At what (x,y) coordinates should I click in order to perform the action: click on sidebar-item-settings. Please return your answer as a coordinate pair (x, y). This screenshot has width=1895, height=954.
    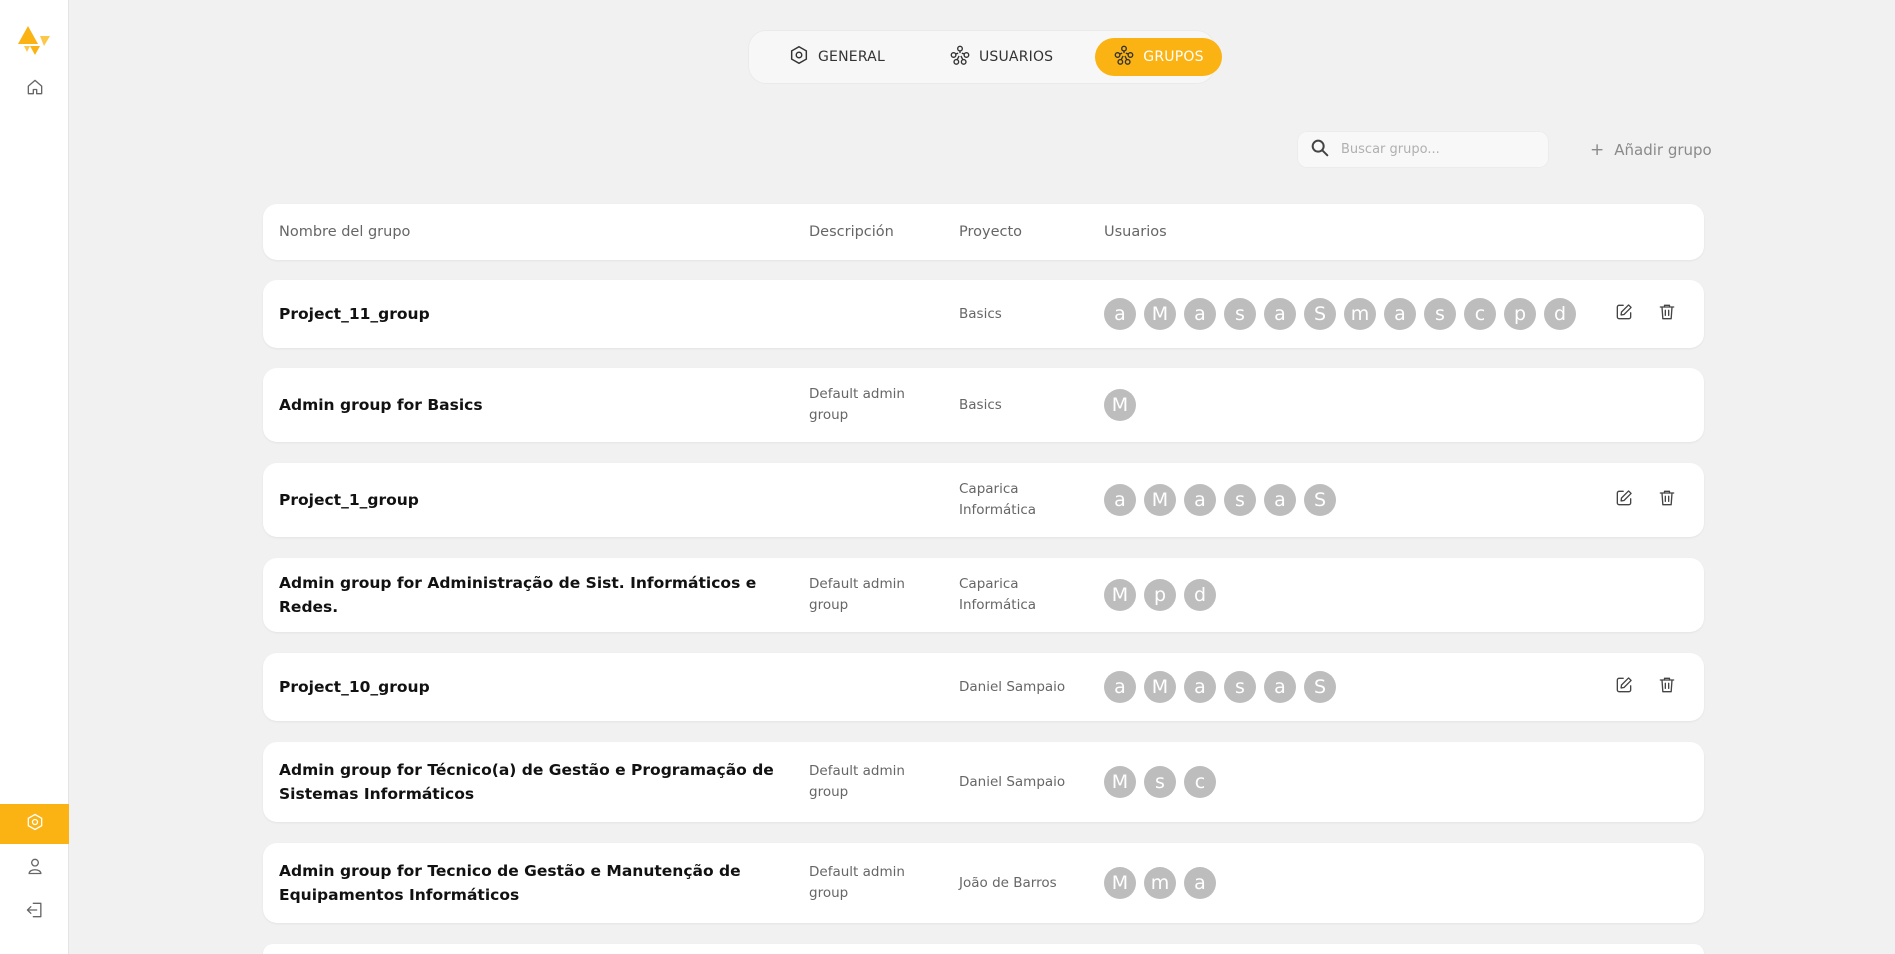
    Looking at the image, I should click on (34, 824).